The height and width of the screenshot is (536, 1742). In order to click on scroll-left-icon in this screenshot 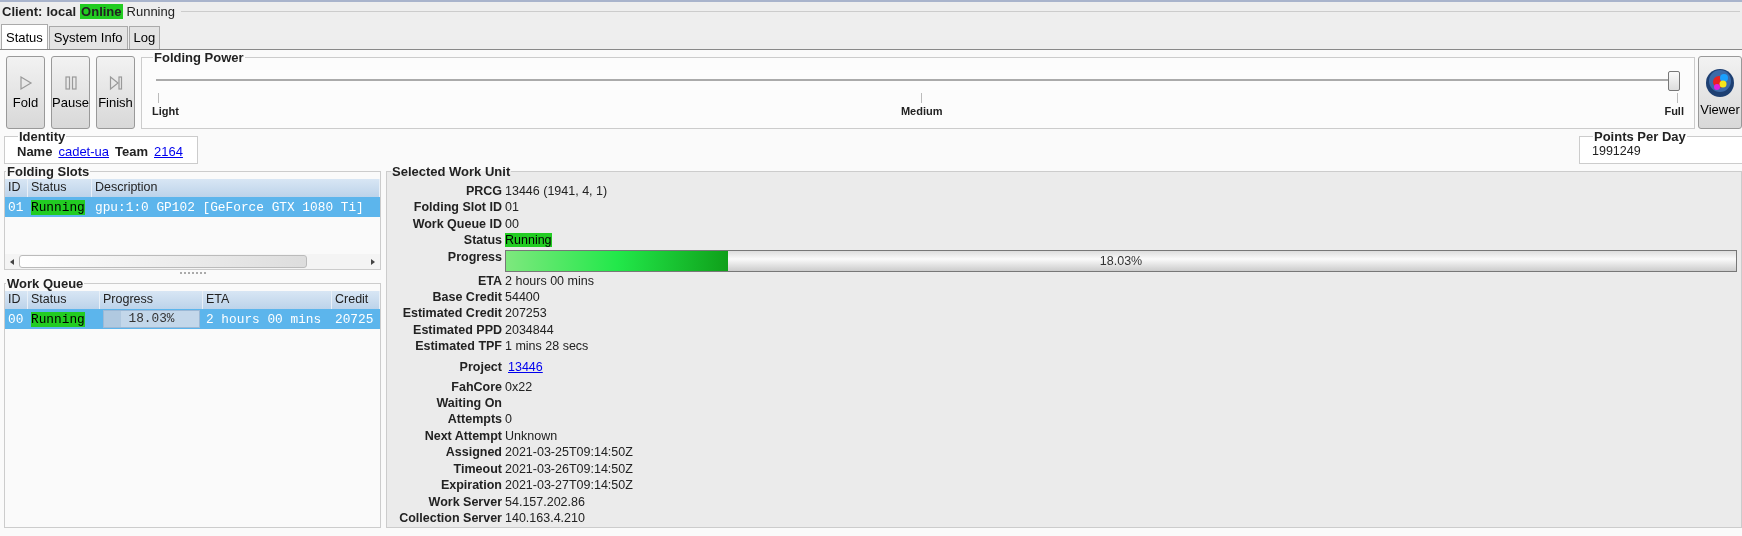, I will do `click(12, 261)`.